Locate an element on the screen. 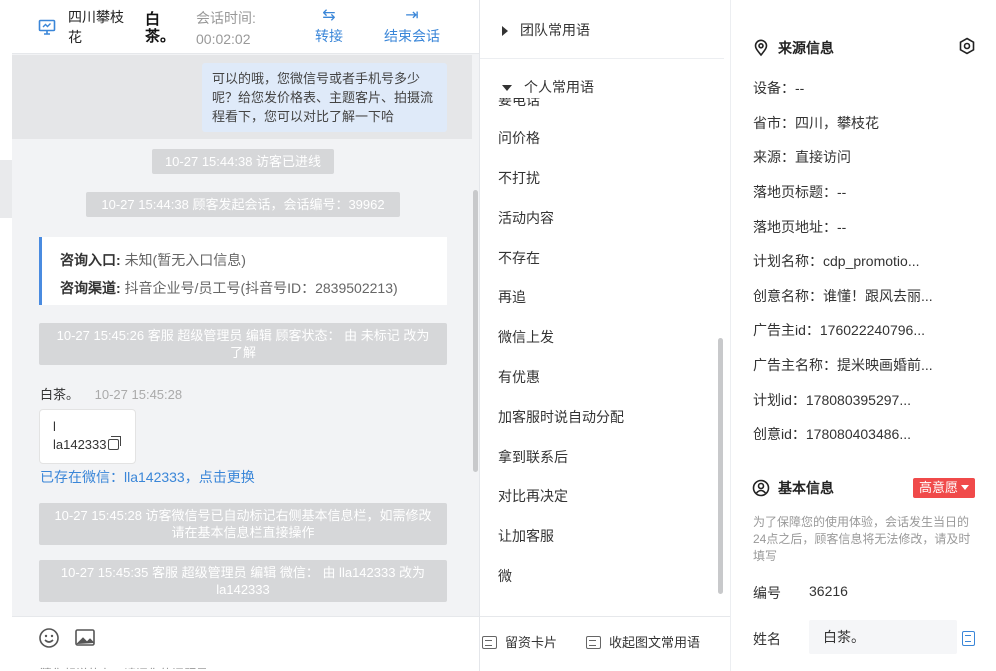 The height and width of the screenshot is (671, 996). personal-phrases-label: 个人常用语 is located at coordinates (559, 87).